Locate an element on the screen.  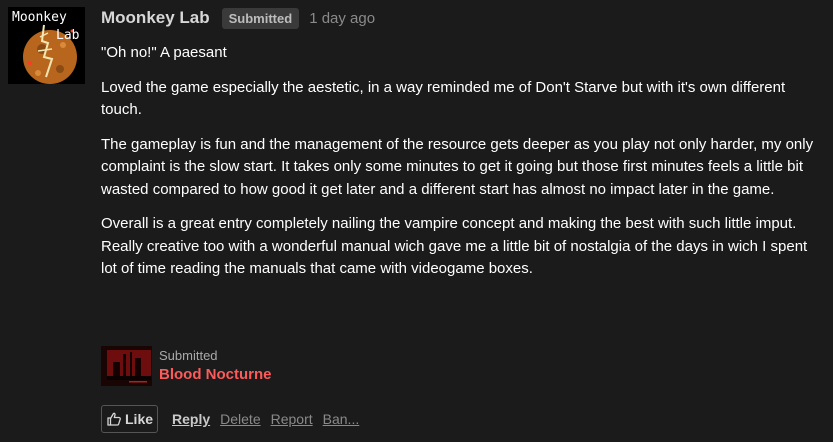
comment-header: Moonkey Lab Submitted 1 day ago is located at coordinates (461, 18).